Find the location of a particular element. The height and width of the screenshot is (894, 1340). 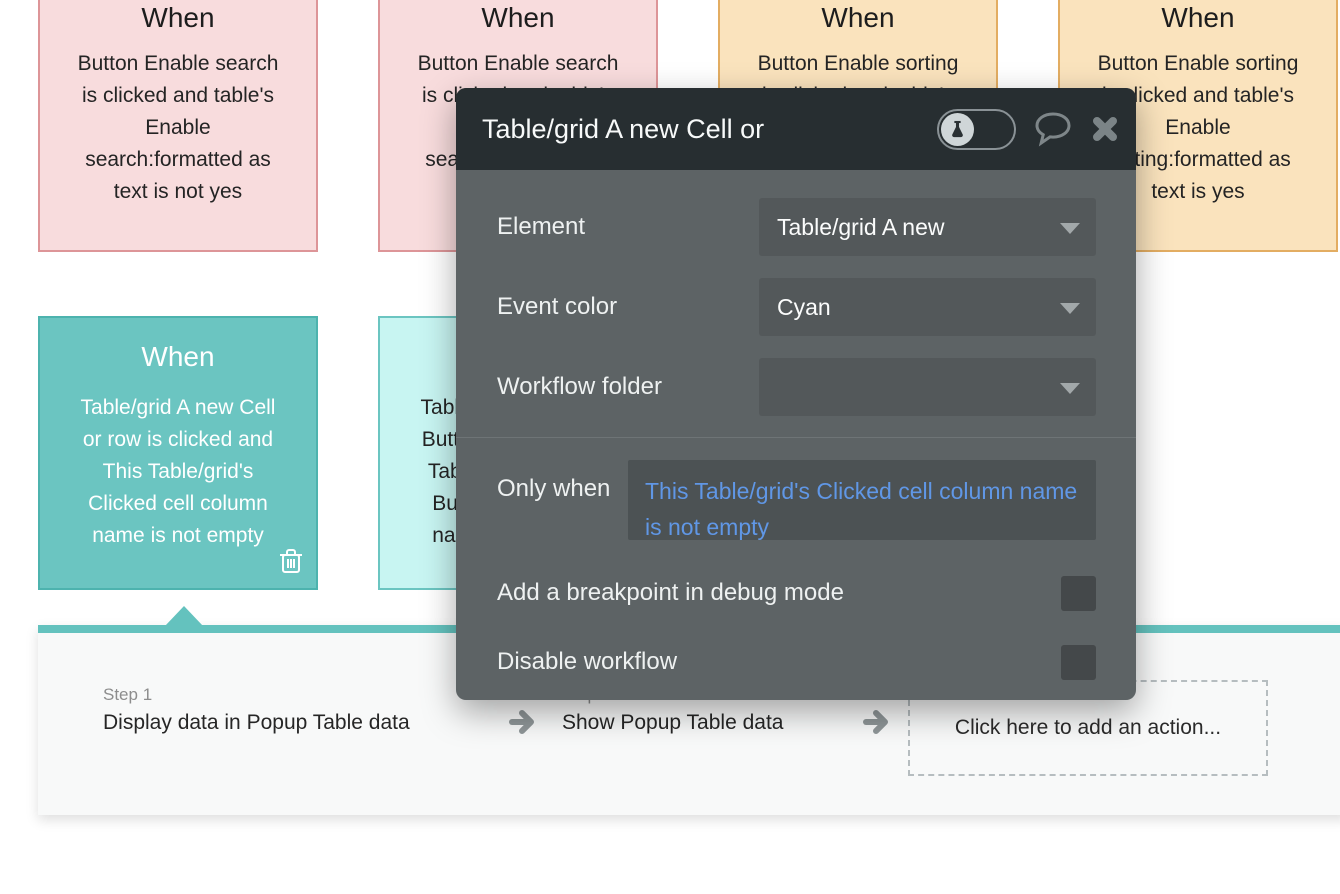

workflow-folder-dropdown is located at coordinates (927, 387).